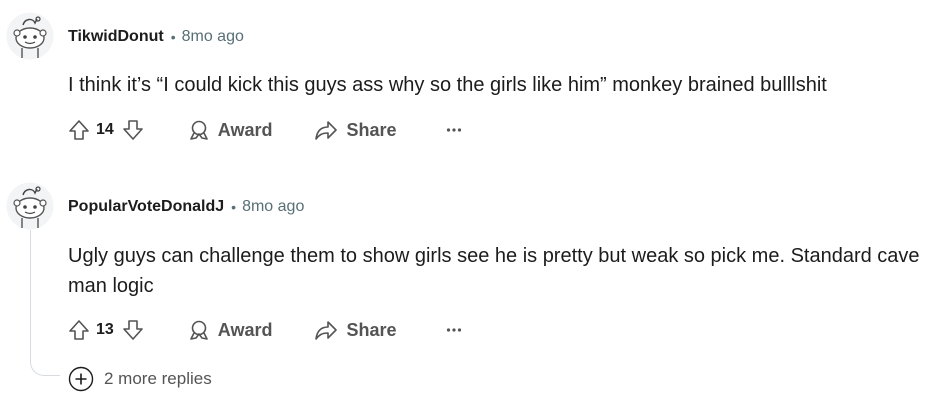 The image size is (952, 403). I want to click on vote-group: 14, so click(106, 130).